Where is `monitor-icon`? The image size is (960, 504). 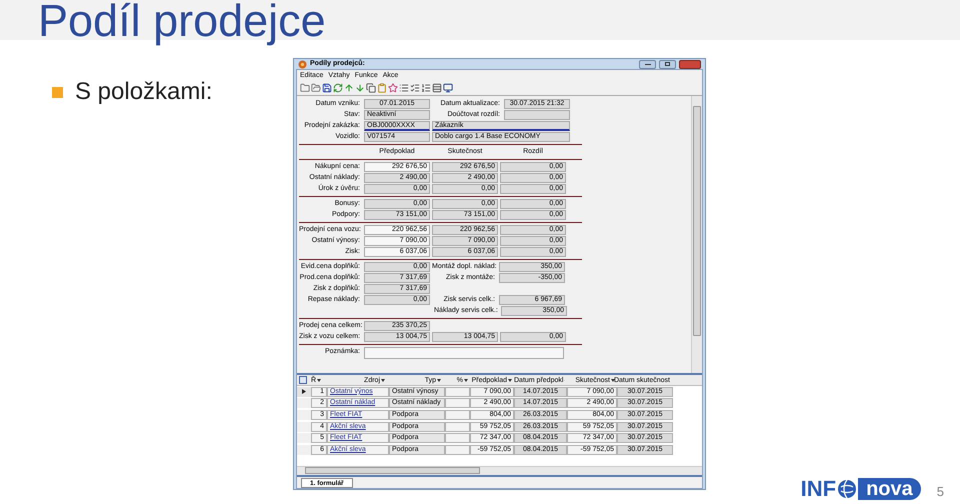 monitor-icon is located at coordinates (448, 88).